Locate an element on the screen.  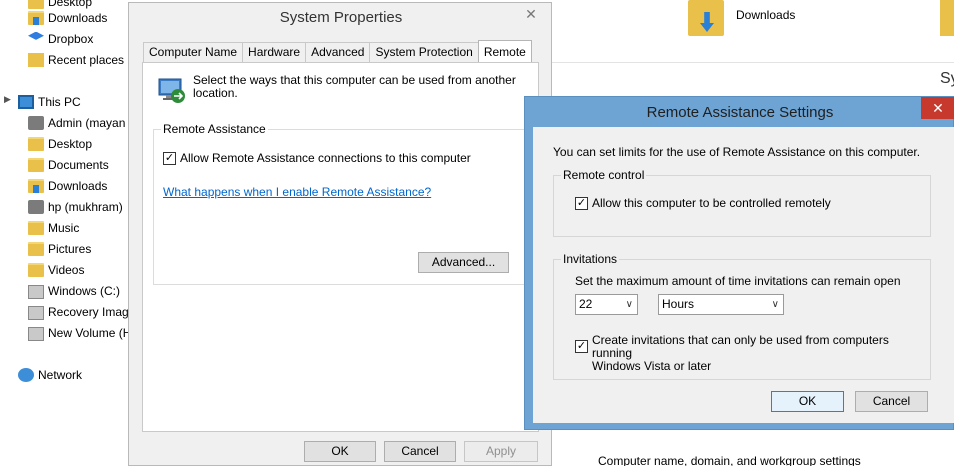
nav-item-label: Windows (C:) is located at coordinates (84, 290).